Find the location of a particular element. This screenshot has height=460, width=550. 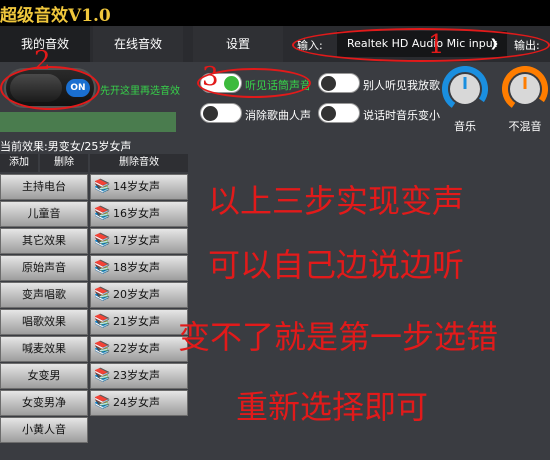

annotation-number-3: 3 is located at coordinates (210, 77).